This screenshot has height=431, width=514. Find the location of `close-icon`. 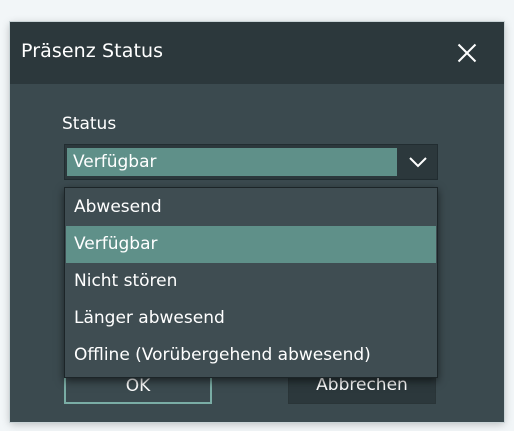

close-icon is located at coordinates (467, 53).